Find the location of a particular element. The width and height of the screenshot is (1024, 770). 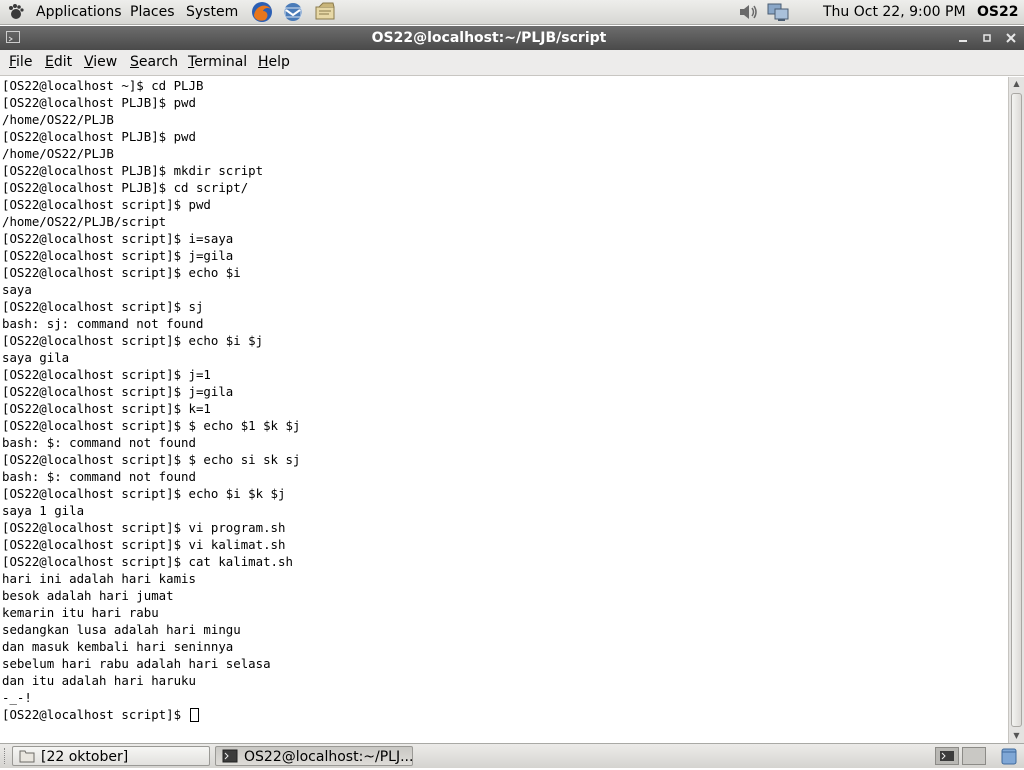

taskbar-item-folder: [22 oktober] is located at coordinates (111, 756).